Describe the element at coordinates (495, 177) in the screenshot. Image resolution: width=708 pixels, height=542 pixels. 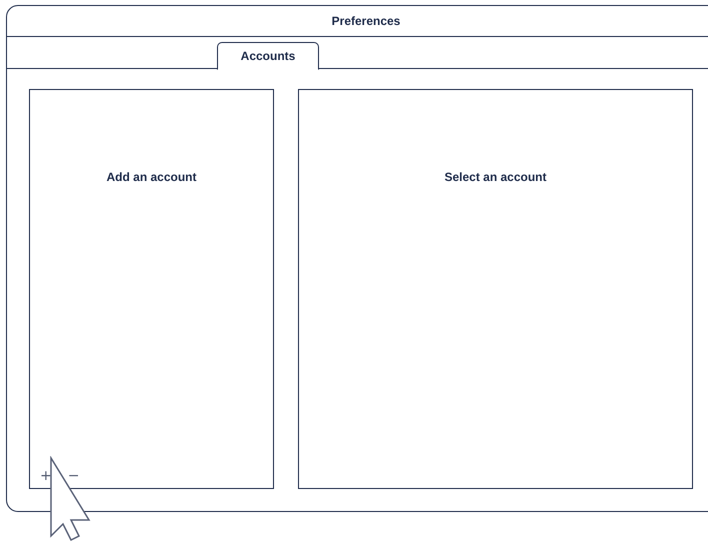
I see `empty-message: Select an account` at that location.